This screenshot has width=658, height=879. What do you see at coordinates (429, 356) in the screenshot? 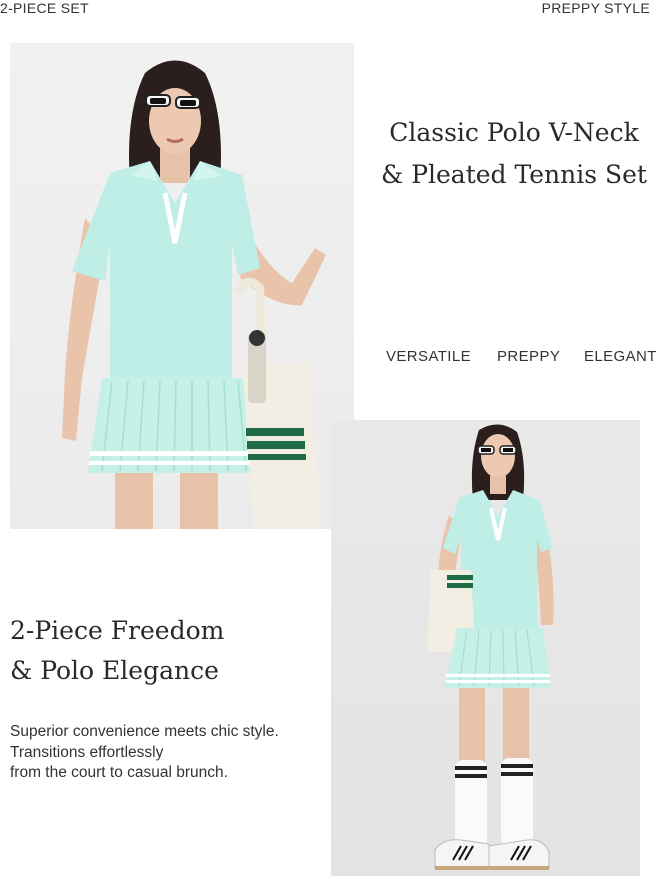
I see `tag-versatile: VERSATILE` at bounding box center [429, 356].